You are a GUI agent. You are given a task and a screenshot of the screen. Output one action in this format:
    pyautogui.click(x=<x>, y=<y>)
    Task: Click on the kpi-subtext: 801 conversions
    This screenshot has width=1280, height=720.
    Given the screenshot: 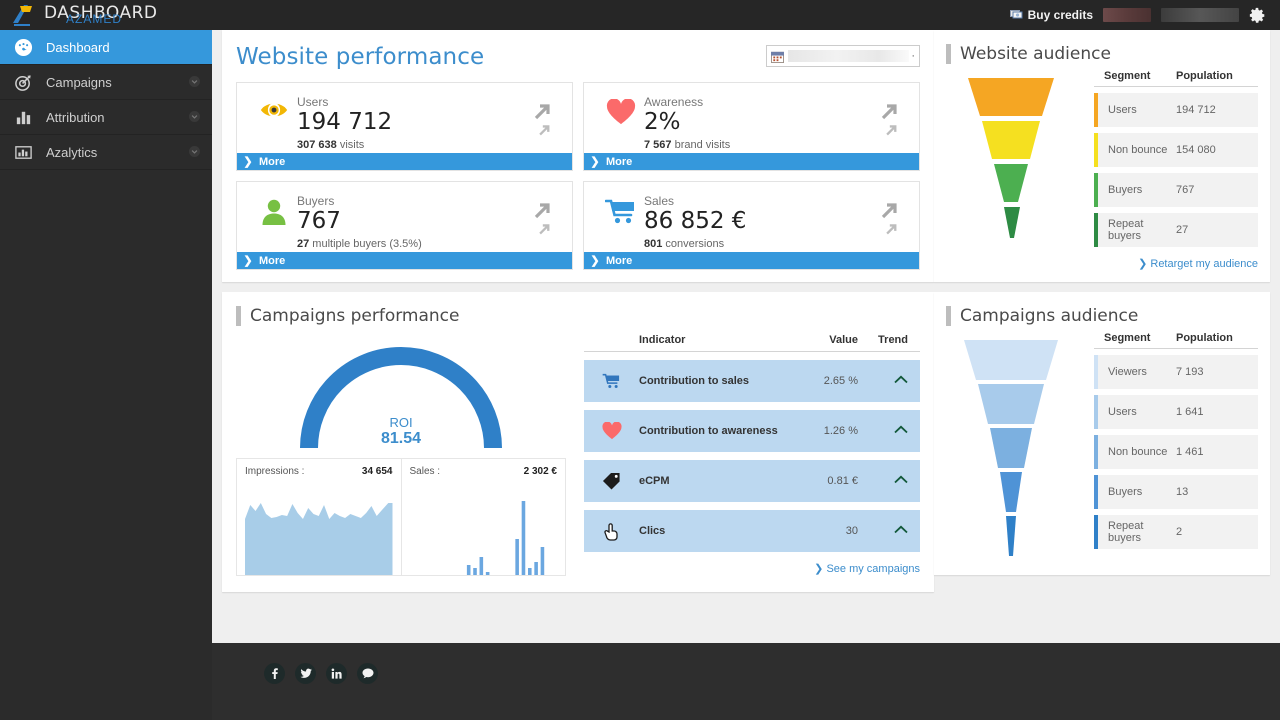 What is the action you would take?
    pyautogui.click(x=759, y=244)
    